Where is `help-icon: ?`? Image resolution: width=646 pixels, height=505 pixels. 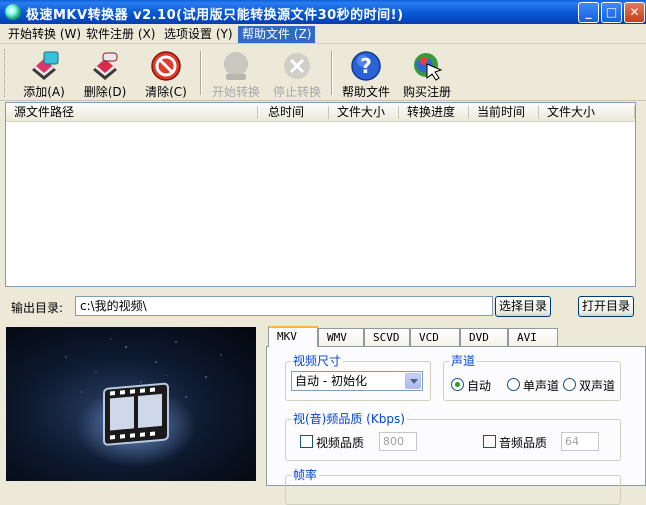 help-icon: ? is located at coordinates (366, 66).